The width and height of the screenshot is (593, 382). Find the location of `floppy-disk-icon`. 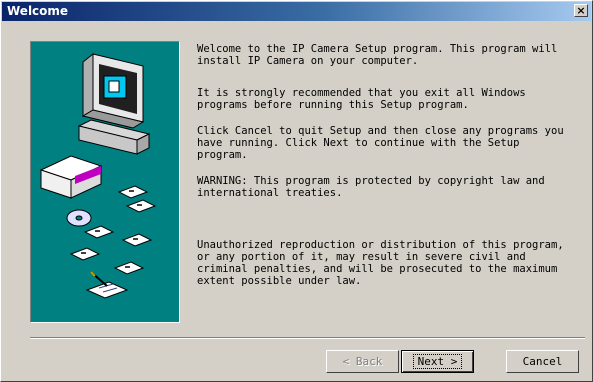

floppy-disk-icon is located at coordinates (113, 230).